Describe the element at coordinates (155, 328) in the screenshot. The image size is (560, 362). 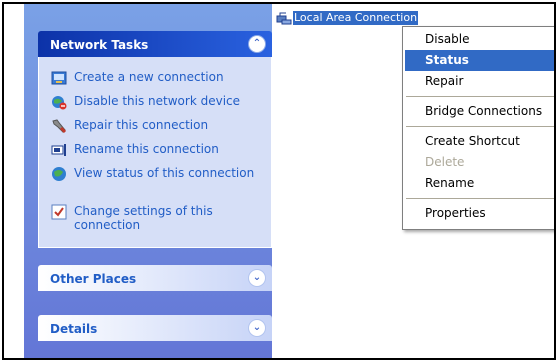
I see `details-header: Details ⌄` at that location.